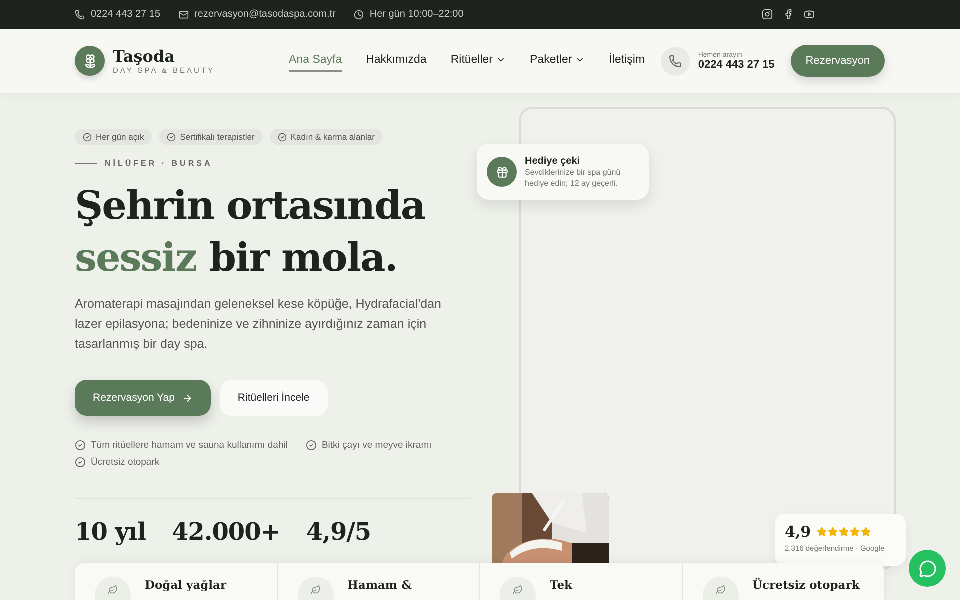 This screenshot has height=600, width=960. What do you see at coordinates (113, 137) in the screenshot?
I see `feature-badge: Her gün açık` at bounding box center [113, 137].